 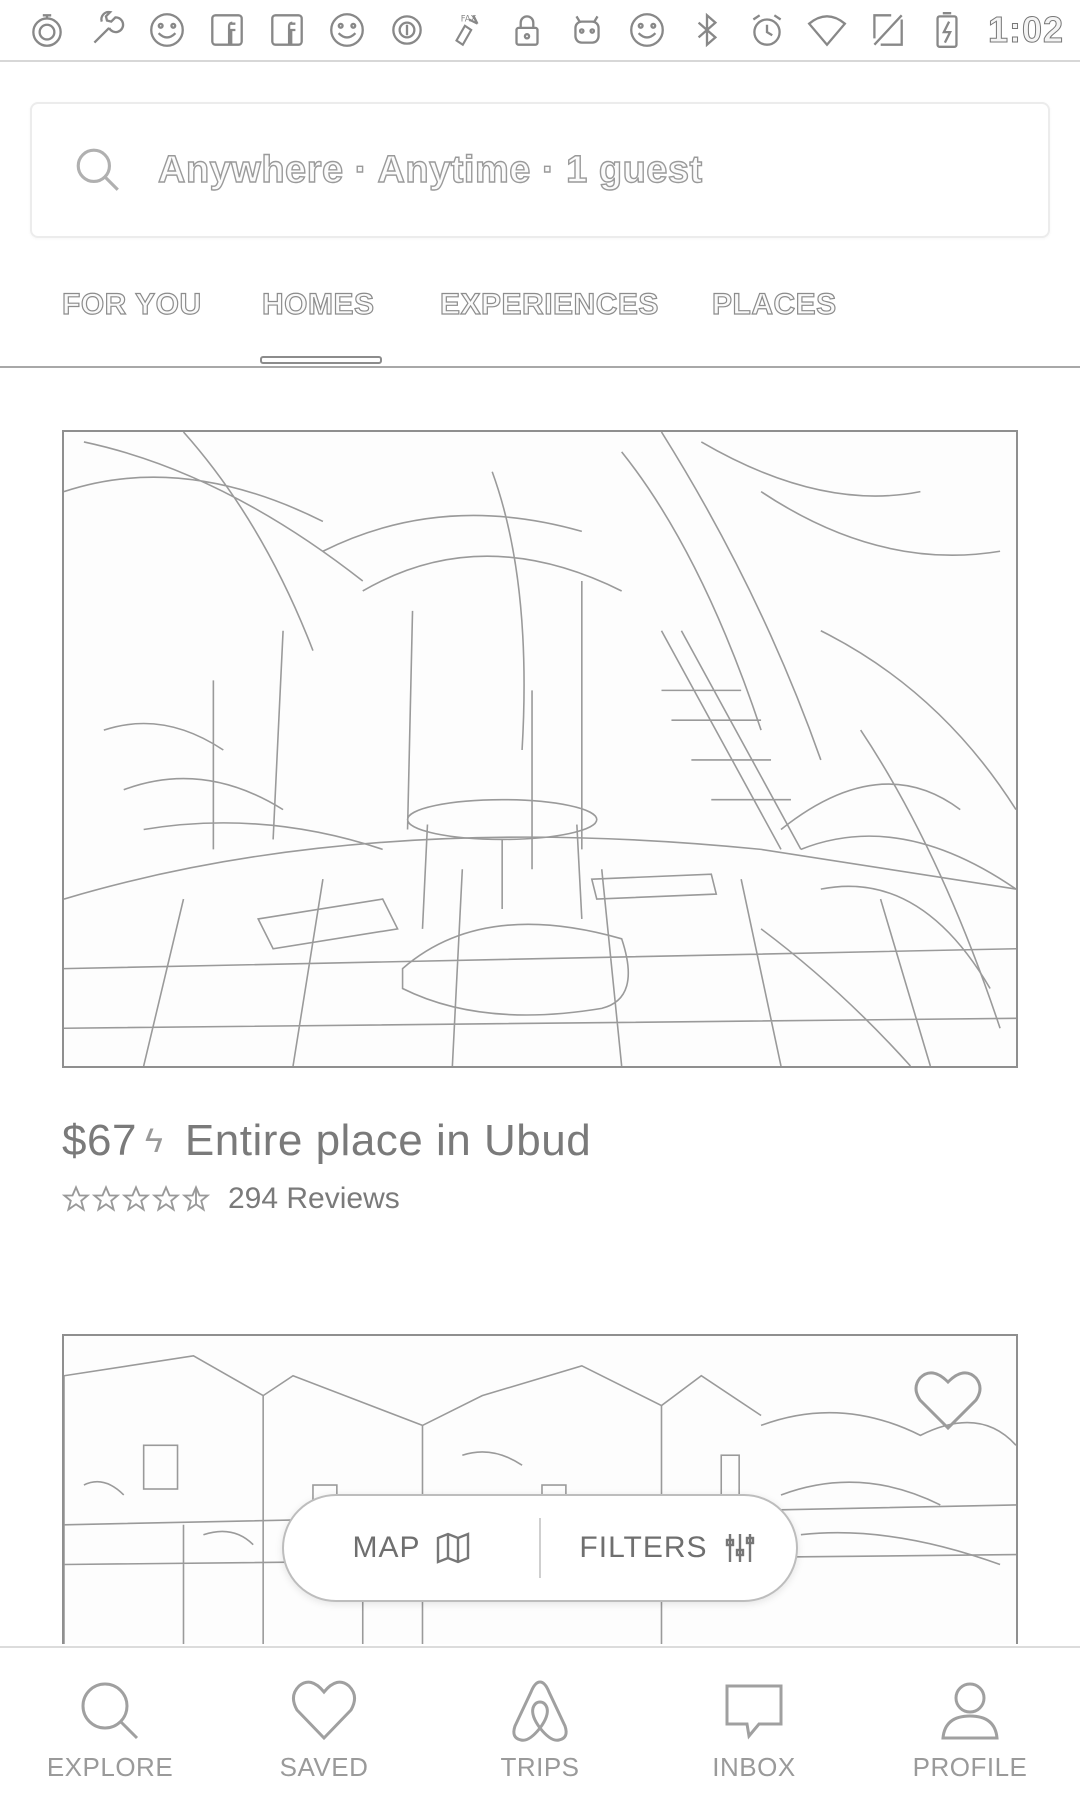 I want to click on chat-bubble-icon, so click(x=754, y=1712).